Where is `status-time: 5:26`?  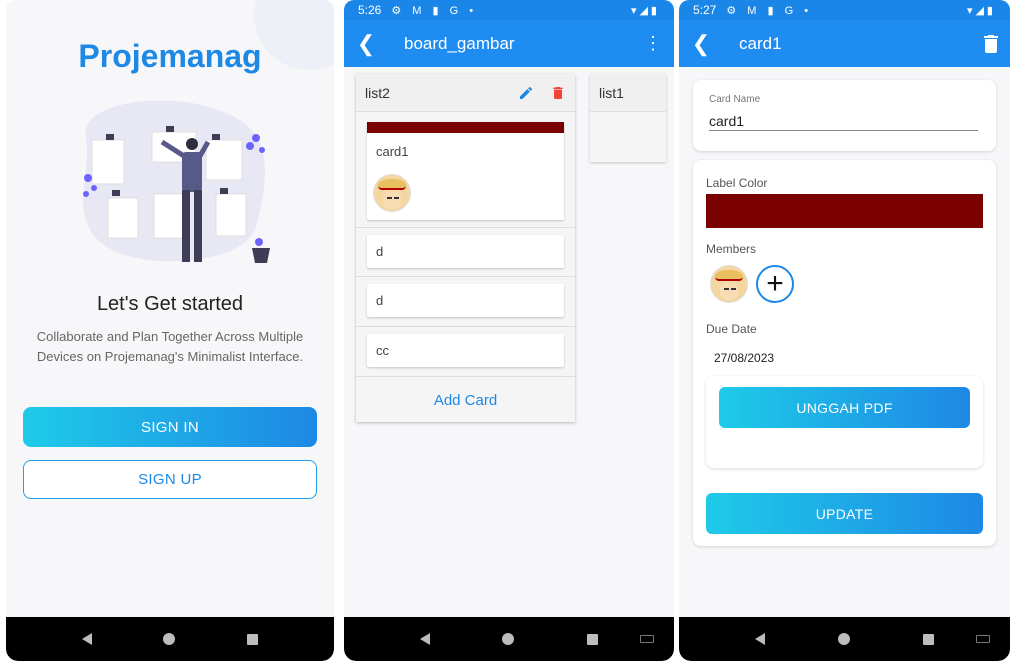
status-time: 5:26 is located at coordinates (370, 10).